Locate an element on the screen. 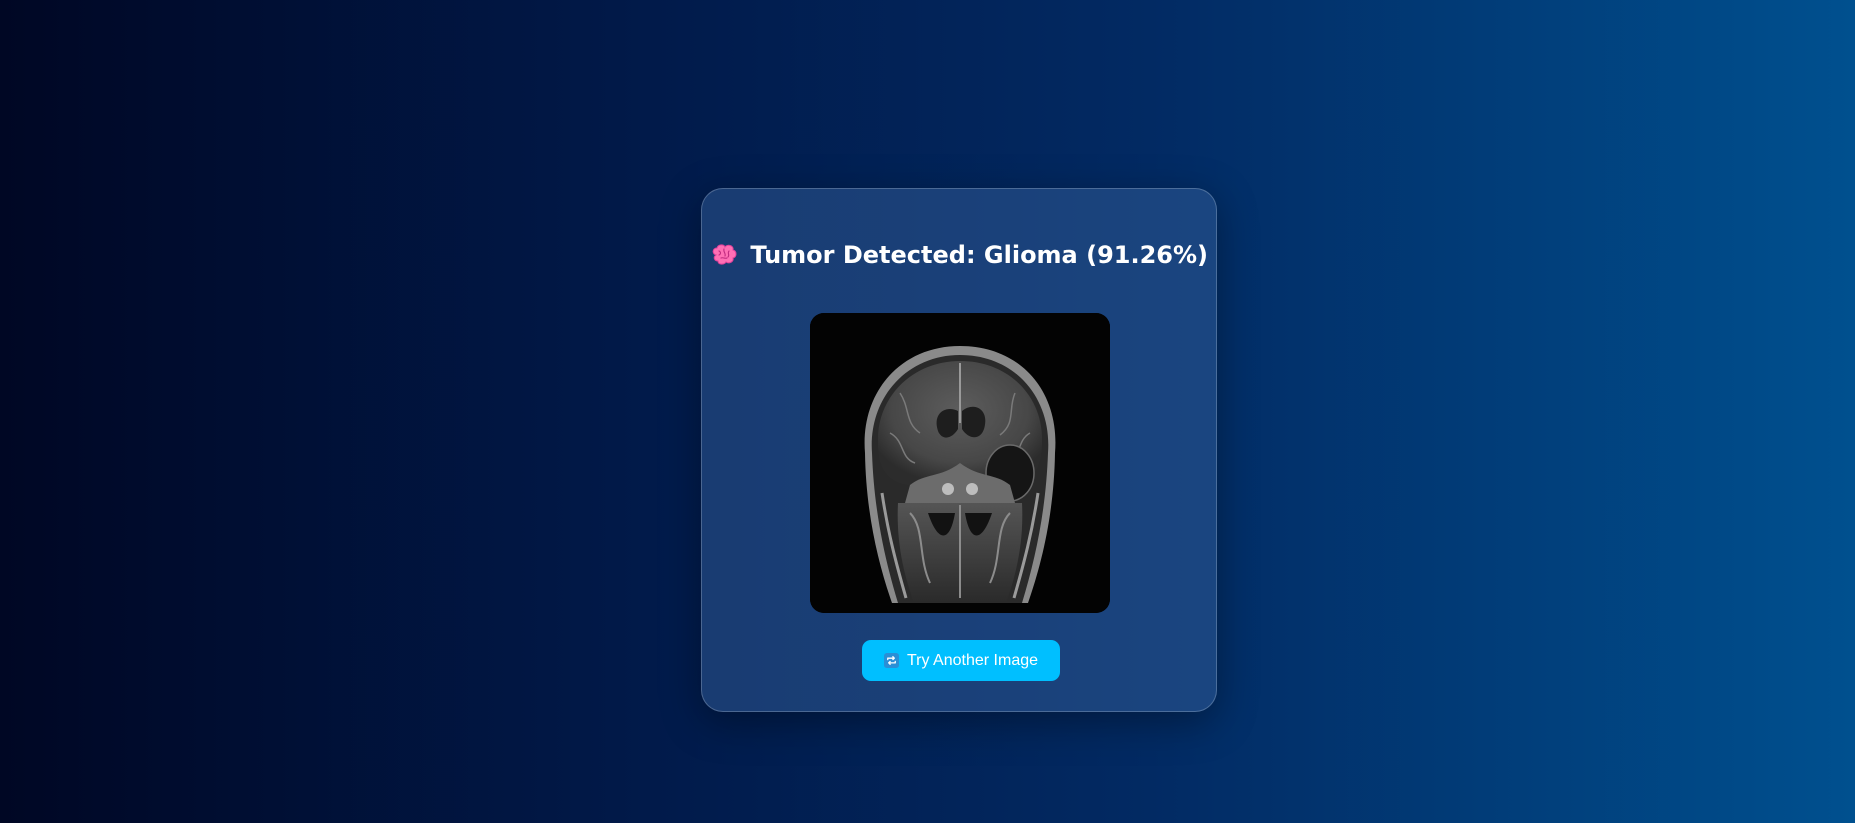 The image size is (1855, 823). result-heading: Tumor Detected: Glioma (91.26%) is located at coordinates (959, 255).